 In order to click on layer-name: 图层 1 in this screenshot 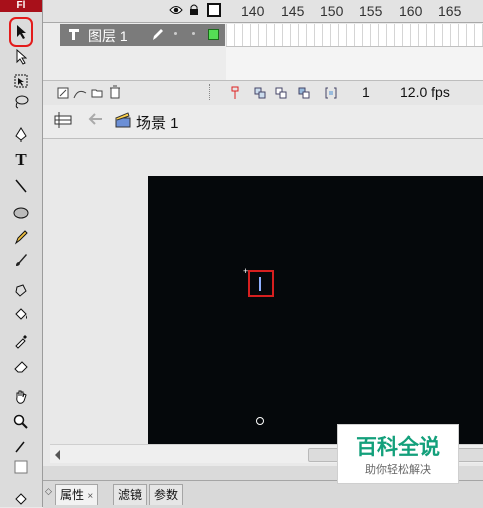, I will do `click(108, 36)`.